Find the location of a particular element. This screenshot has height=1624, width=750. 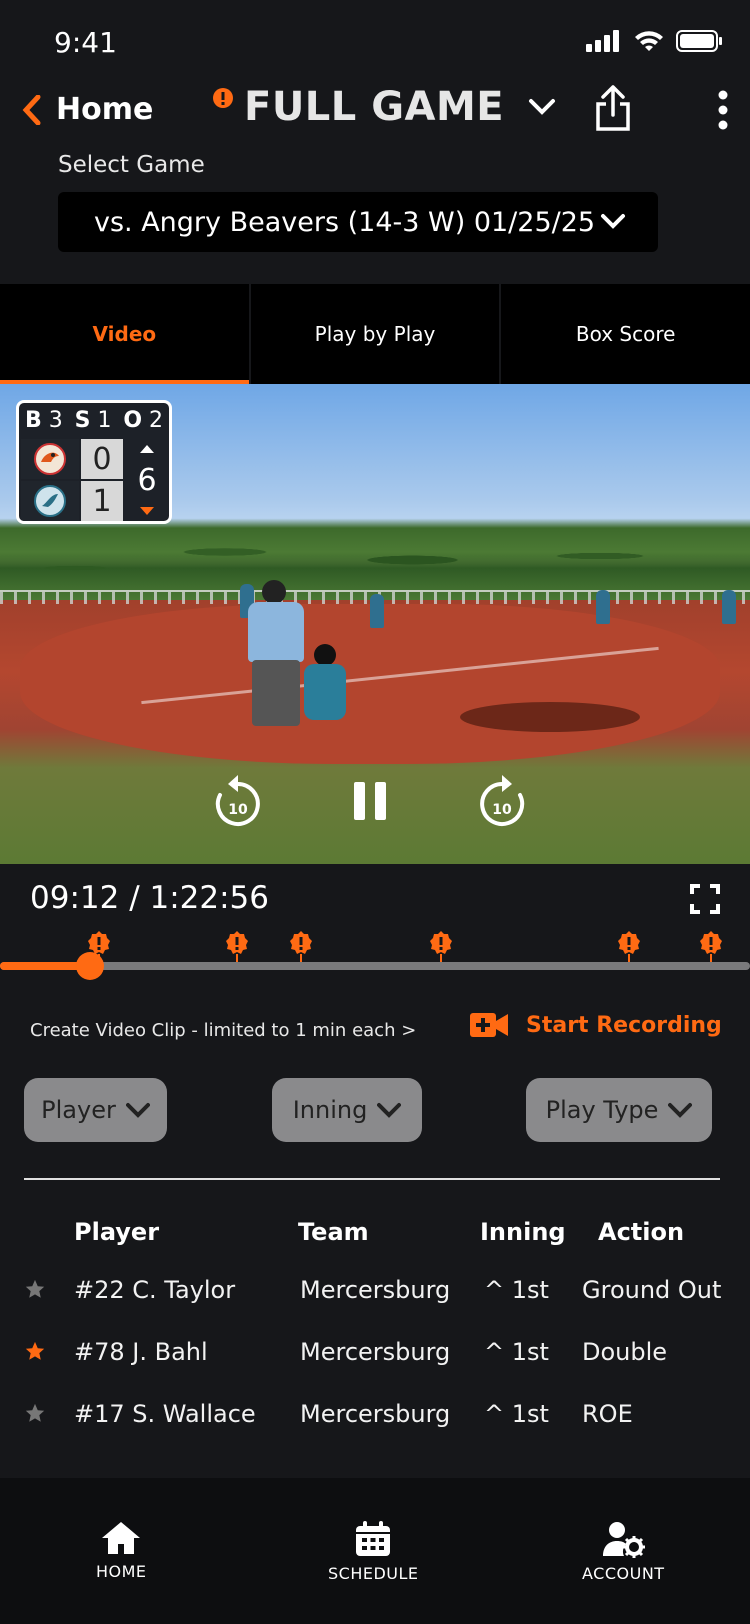

count-row: B 3 S 1 O 2 is located at coordinates (94, 420).